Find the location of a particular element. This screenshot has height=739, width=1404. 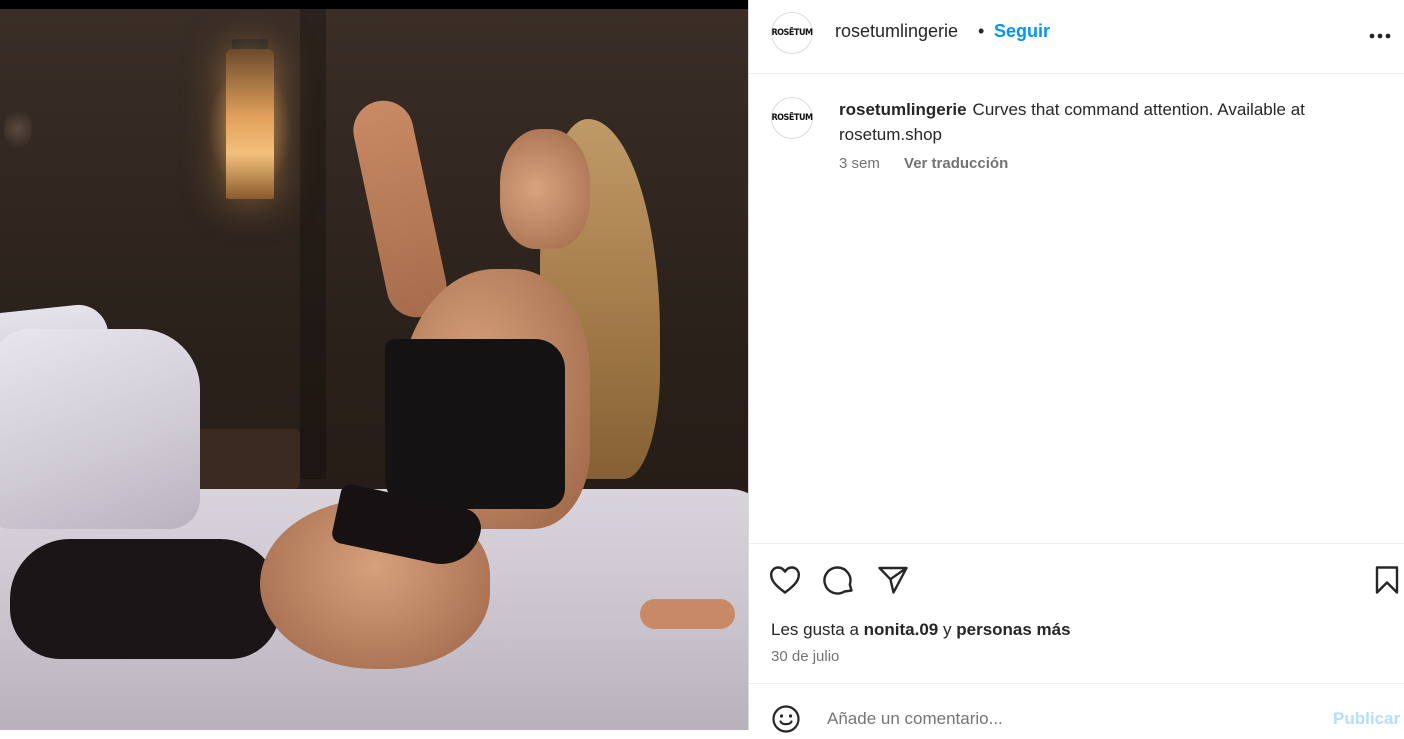

caption-avatar: ROSĒTUM is located at coordinates (792, 118).